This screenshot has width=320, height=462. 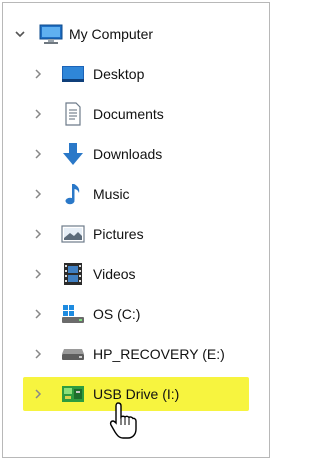 I want to click on tree-item-label: Music, so click(x=111, y=194).